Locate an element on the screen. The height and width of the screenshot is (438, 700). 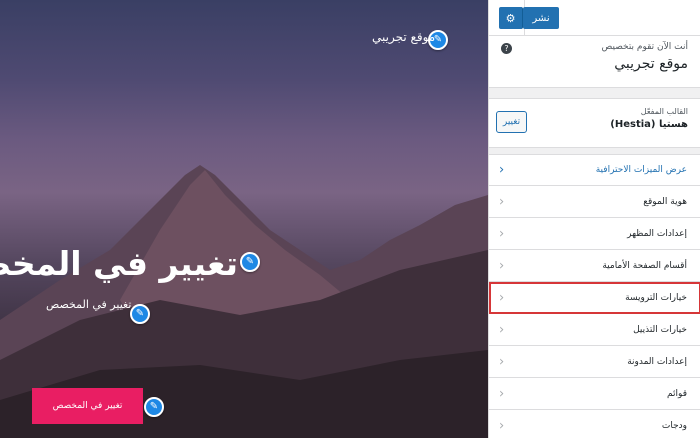
menu-item-label: خيارات التذييل is located at coordinates (660, 329).